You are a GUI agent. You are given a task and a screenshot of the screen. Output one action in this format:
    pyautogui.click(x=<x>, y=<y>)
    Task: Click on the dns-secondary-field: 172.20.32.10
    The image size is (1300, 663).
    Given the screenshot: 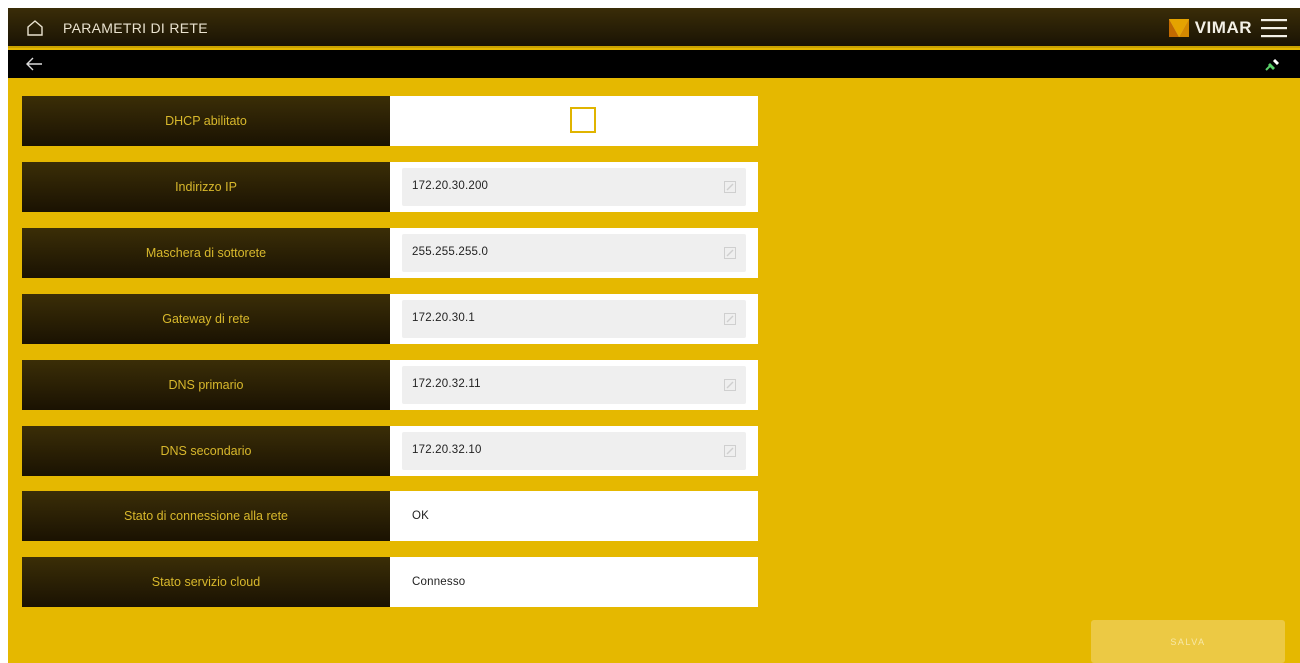 What is the action you would take?
    pyautogui.click(x=574, y=451)
    